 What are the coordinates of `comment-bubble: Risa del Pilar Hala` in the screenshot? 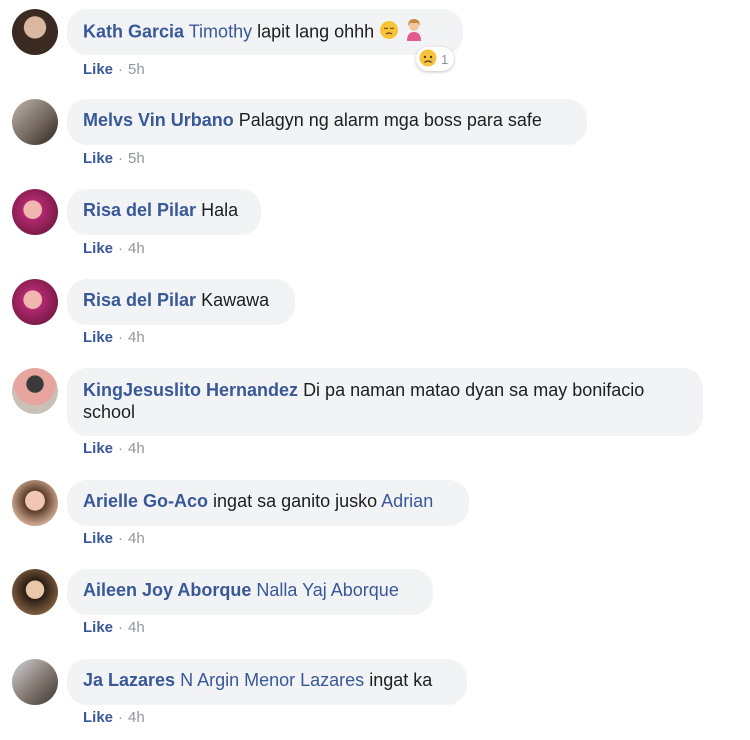 It's located at (164, 212).